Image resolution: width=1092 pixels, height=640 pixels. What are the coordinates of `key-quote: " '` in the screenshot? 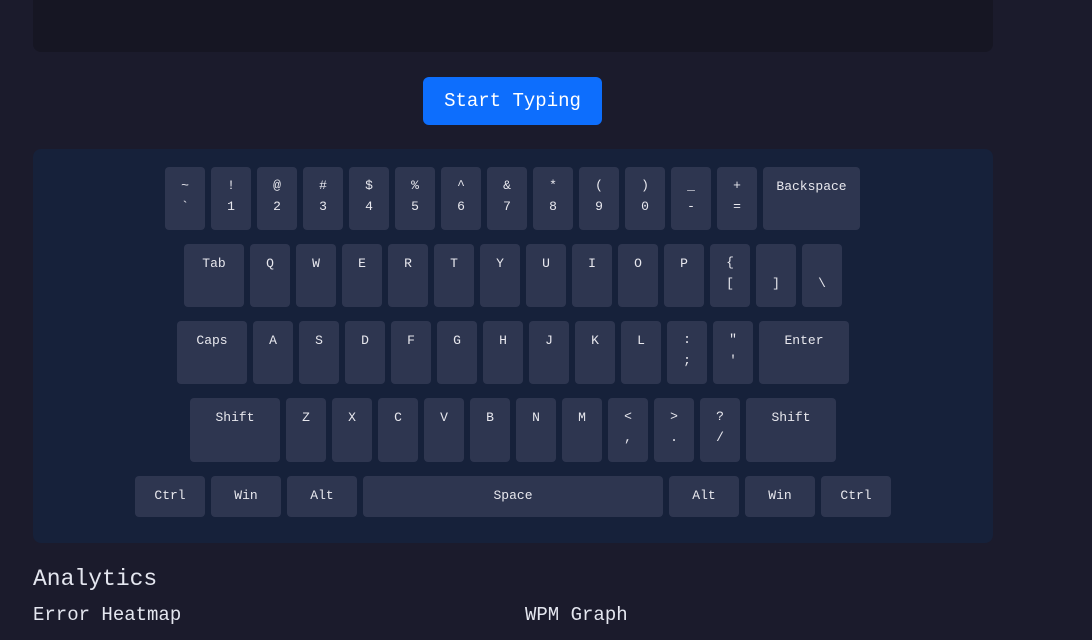 It's located at (733, 352).